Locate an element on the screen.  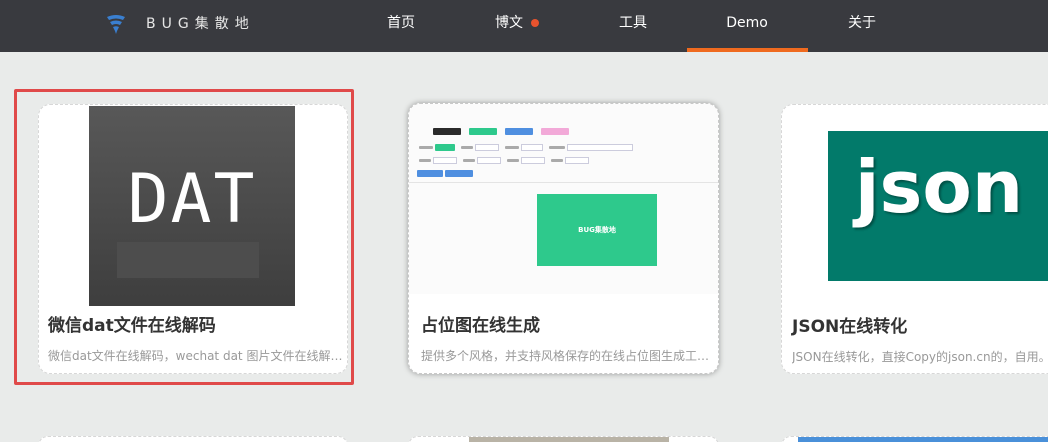
card-title: 微信dat文件在线解码 is located at coordinates (132, 323).